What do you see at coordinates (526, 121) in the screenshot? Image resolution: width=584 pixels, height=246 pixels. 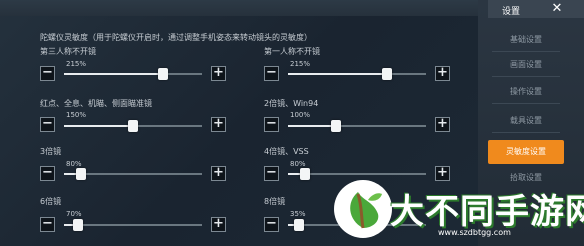 I see `menu-item-vehicle: 载具设置` at bounding box center [526, 121].